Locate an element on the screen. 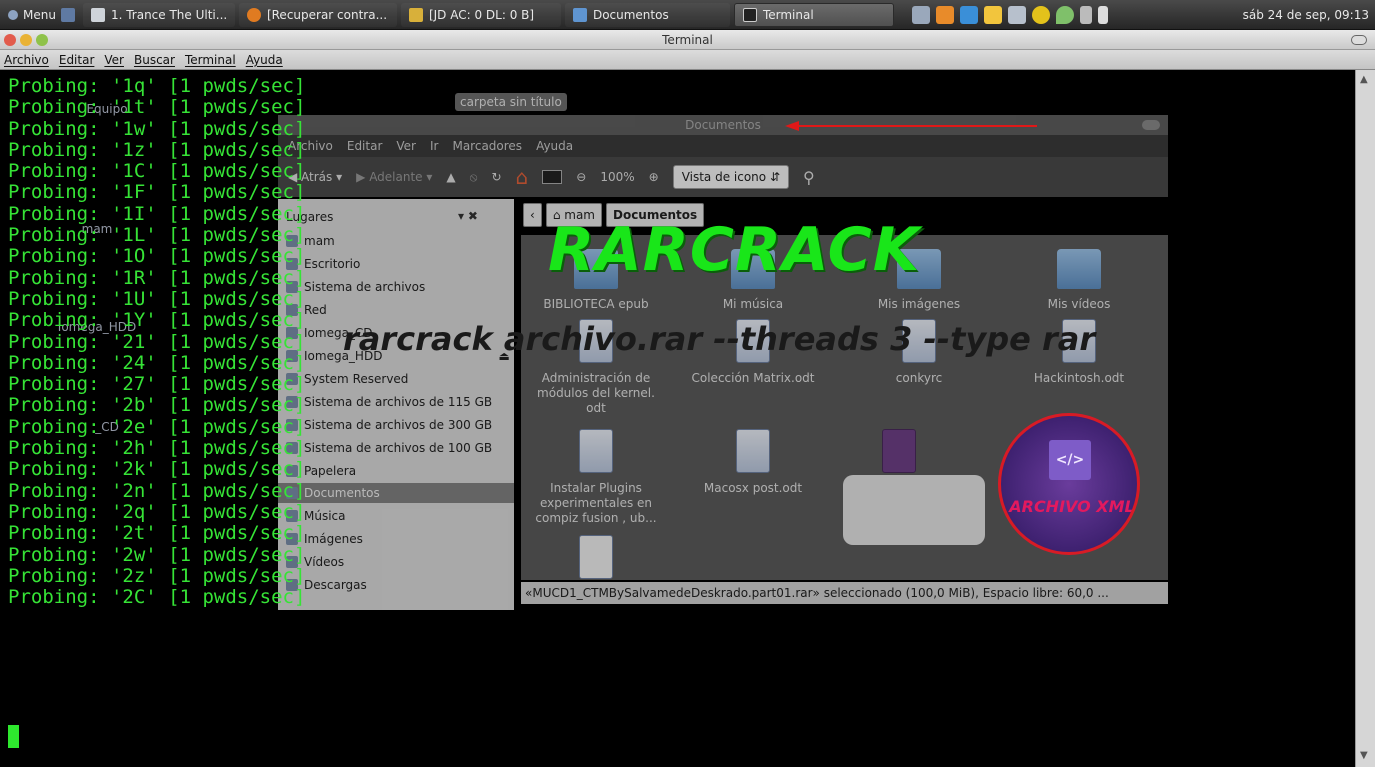 This screenshot has width=1375, height=767. file-name: conkyrc is located at coordinates (919, 378).